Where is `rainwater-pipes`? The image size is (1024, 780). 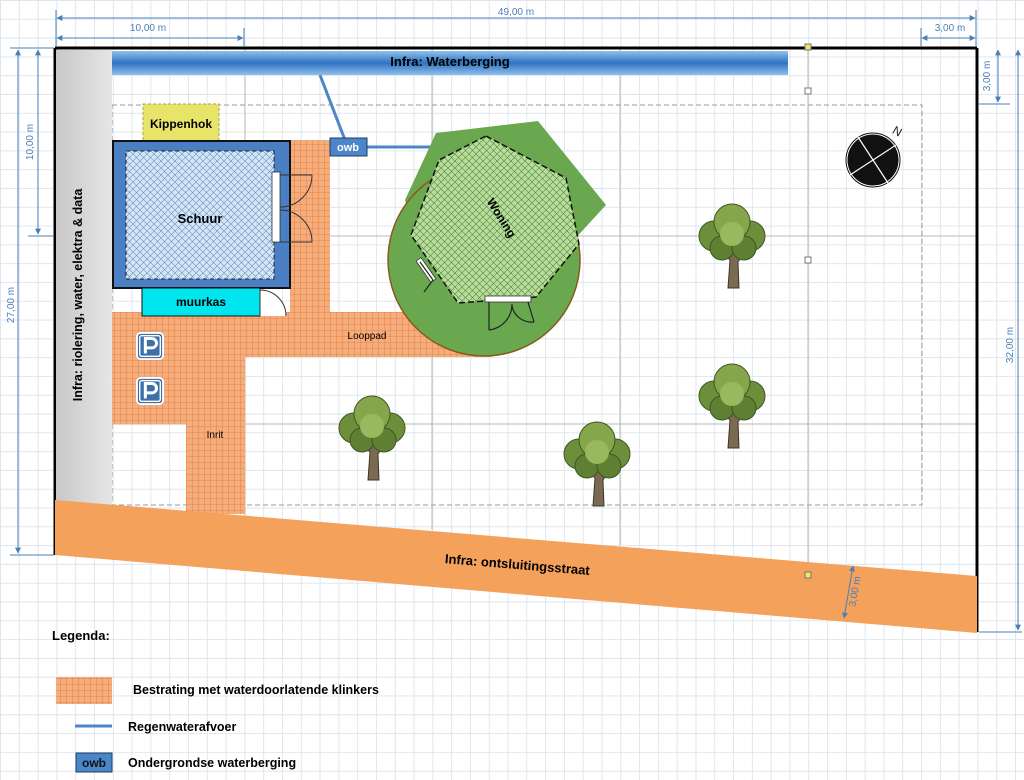
rainwater-pipes is located at coordinates (374, 111).